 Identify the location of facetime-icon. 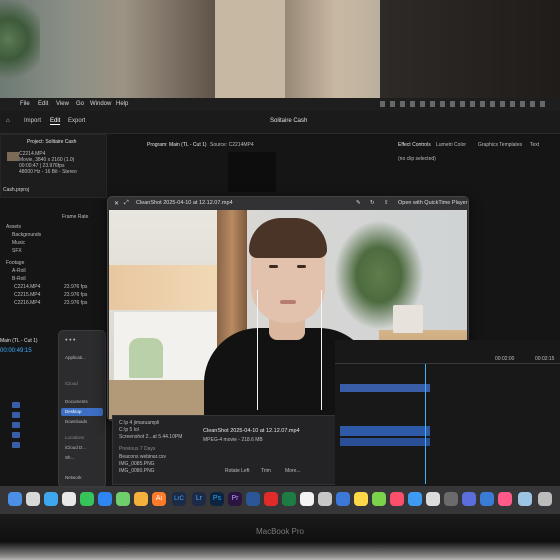
(379, 499).